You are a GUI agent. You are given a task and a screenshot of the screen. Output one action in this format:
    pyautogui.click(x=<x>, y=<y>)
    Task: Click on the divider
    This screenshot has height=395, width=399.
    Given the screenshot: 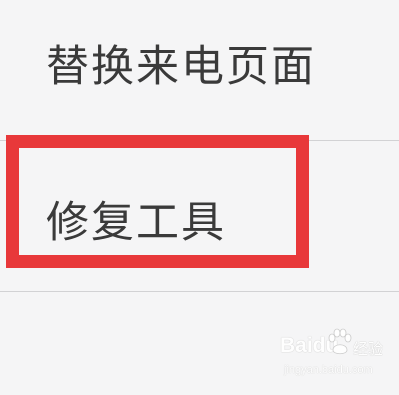 What is the action you would take?
    pyautogui.click(x=199, y=291)
    